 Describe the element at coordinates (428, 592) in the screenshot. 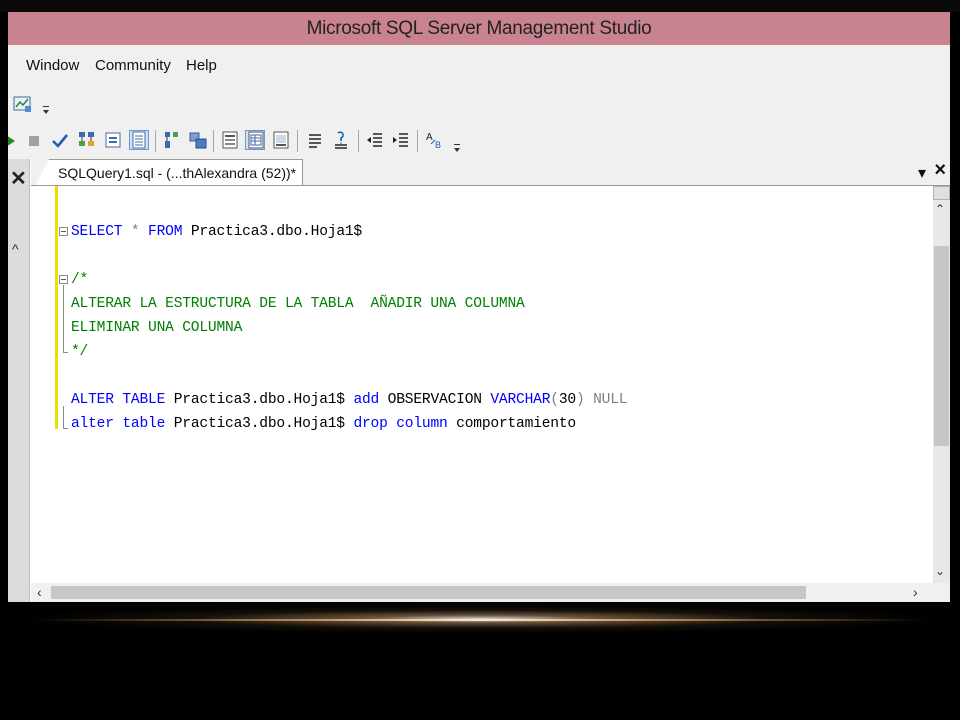

I see `horizontal-scroll-thumb` at that location.